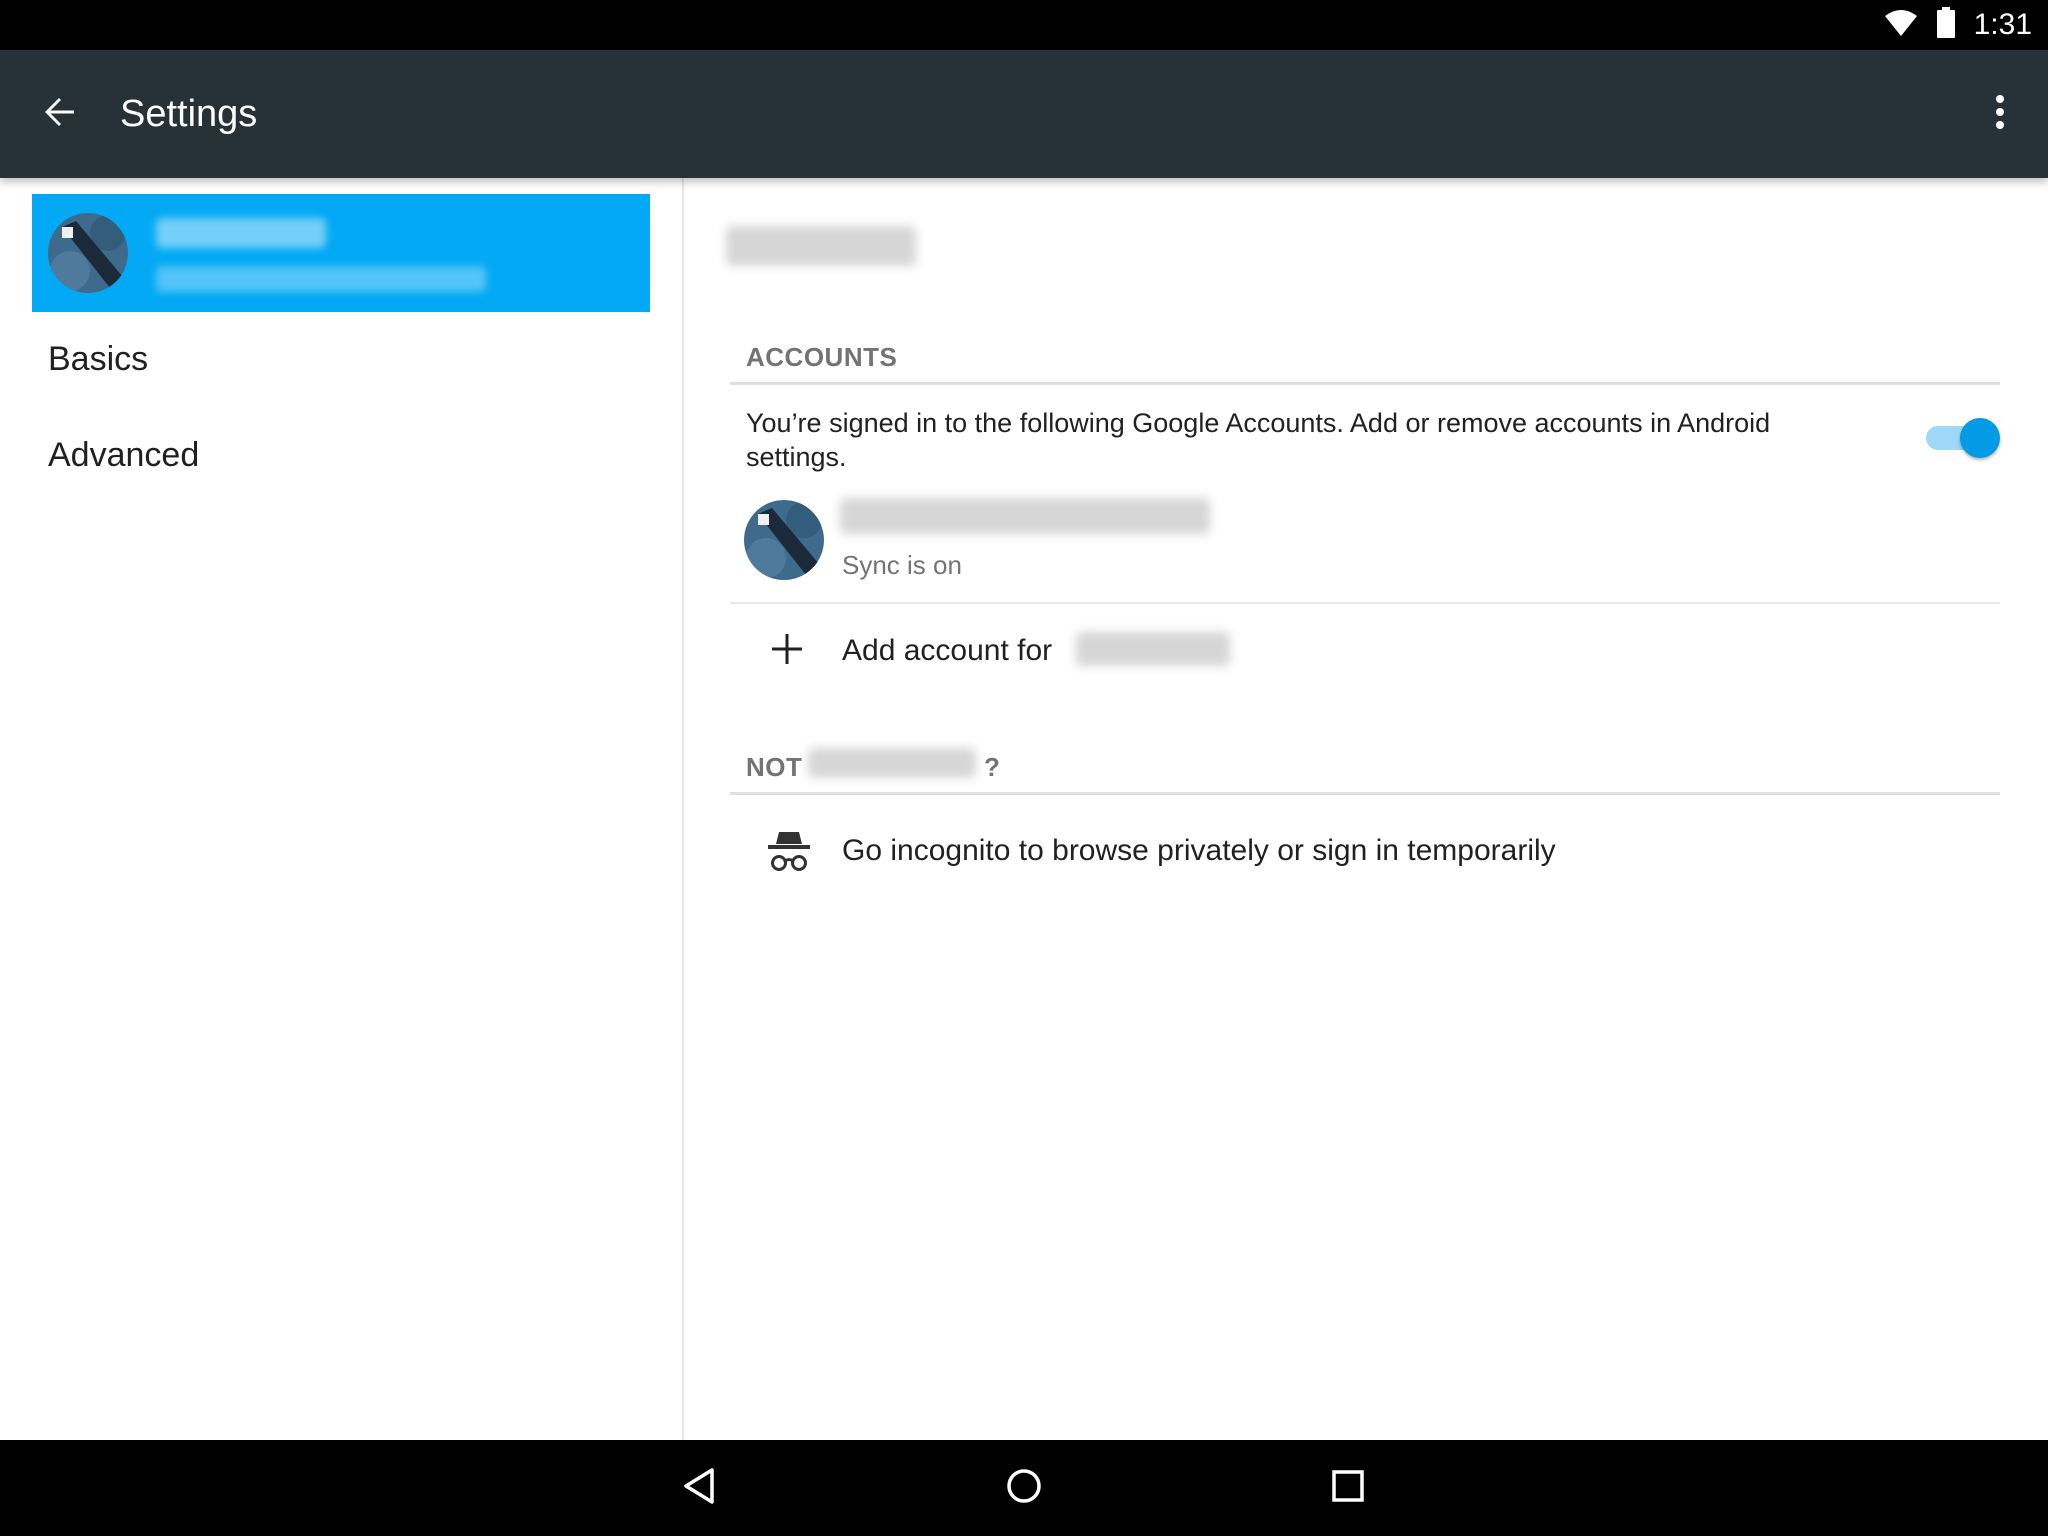  Describe the element at coordinates (947, 650) in the screenshot. I see `add-account-label: Add account for` at that location.